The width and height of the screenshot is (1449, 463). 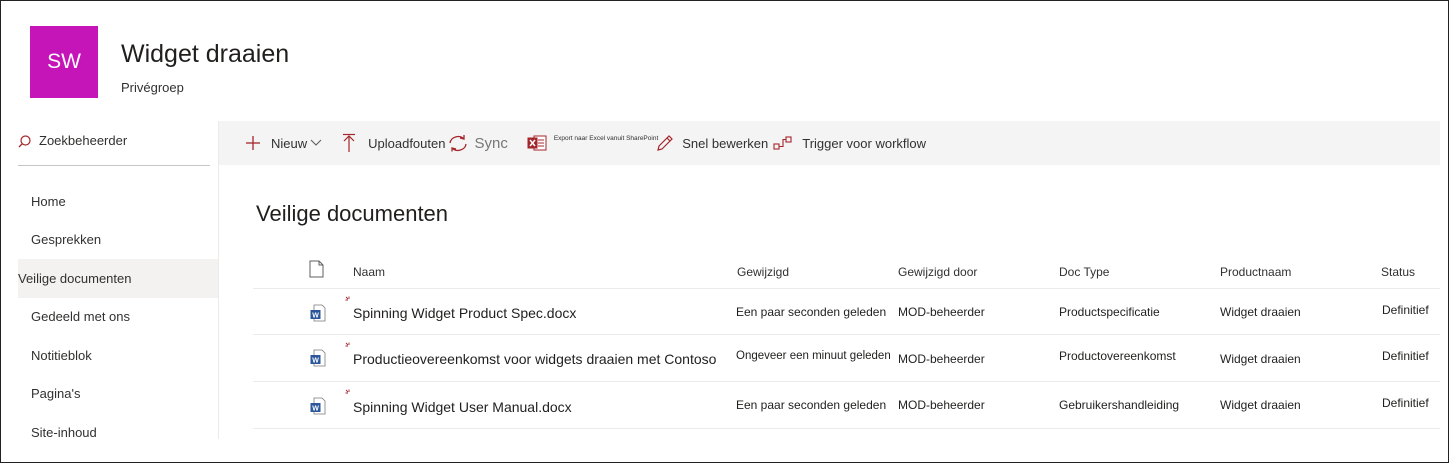 I want to click on new-button: Nieuw, so click(x=283, y=143).